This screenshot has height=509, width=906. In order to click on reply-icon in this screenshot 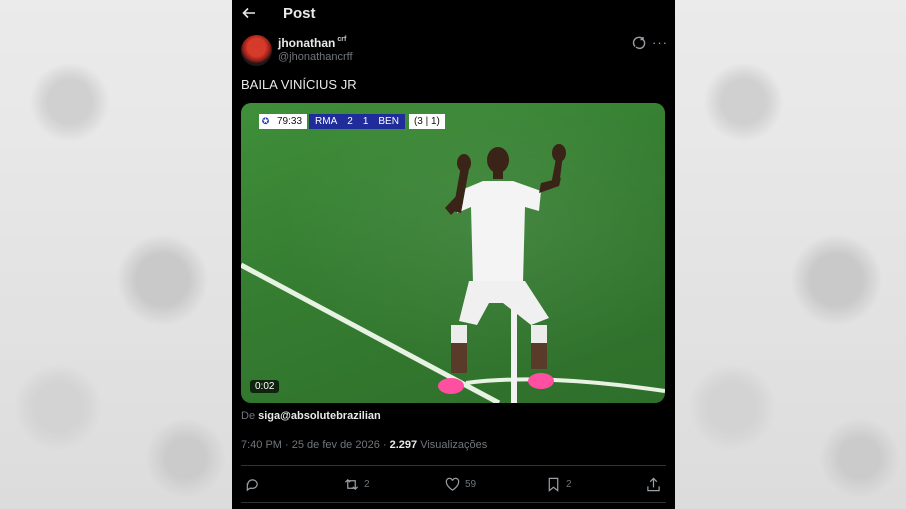, I will do `click(252, 485)`.